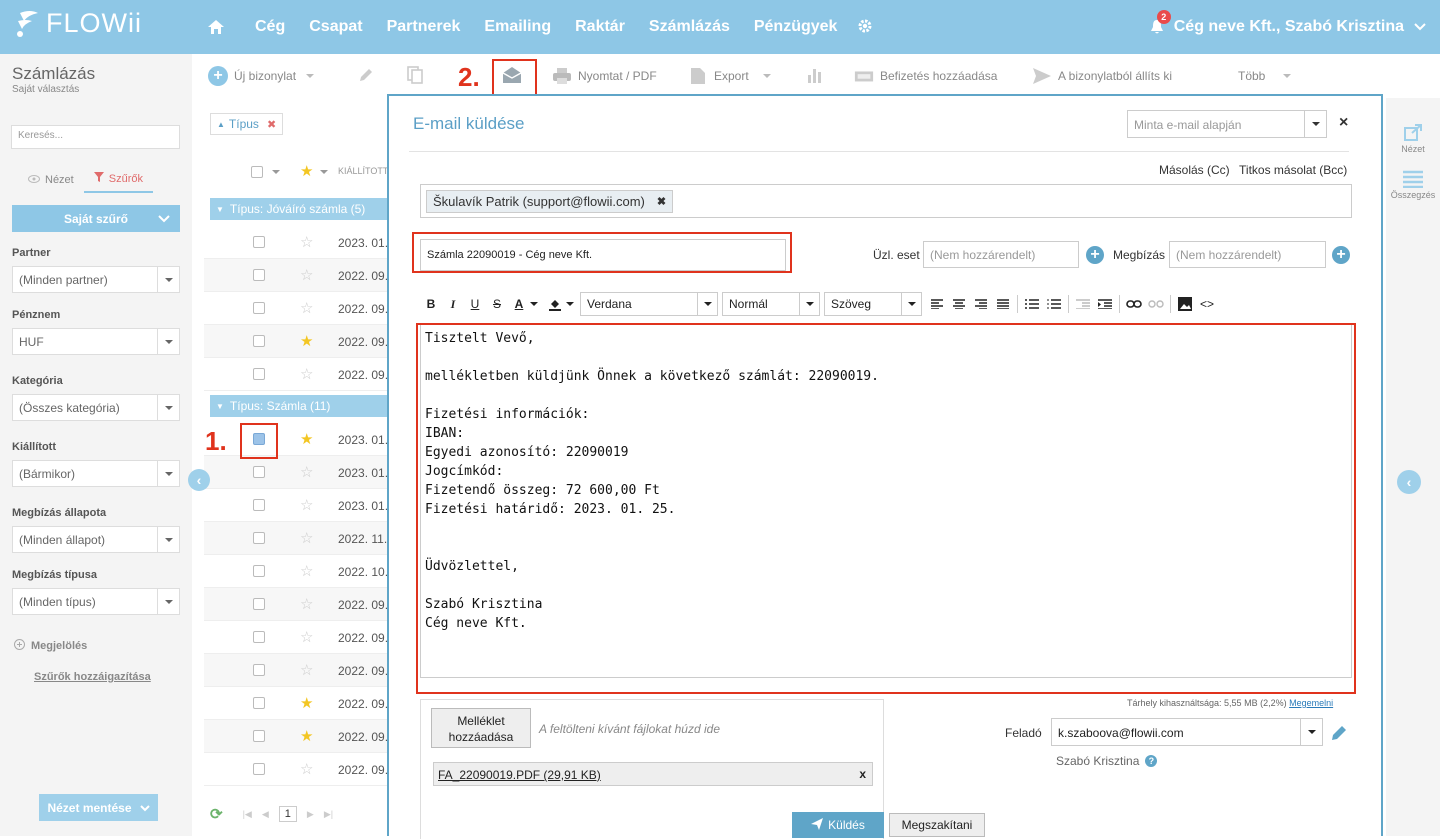 This screenshot has height=839, width=1440. I want to click on filter-select-order-status: (Minden állapot), so click(96, 539).